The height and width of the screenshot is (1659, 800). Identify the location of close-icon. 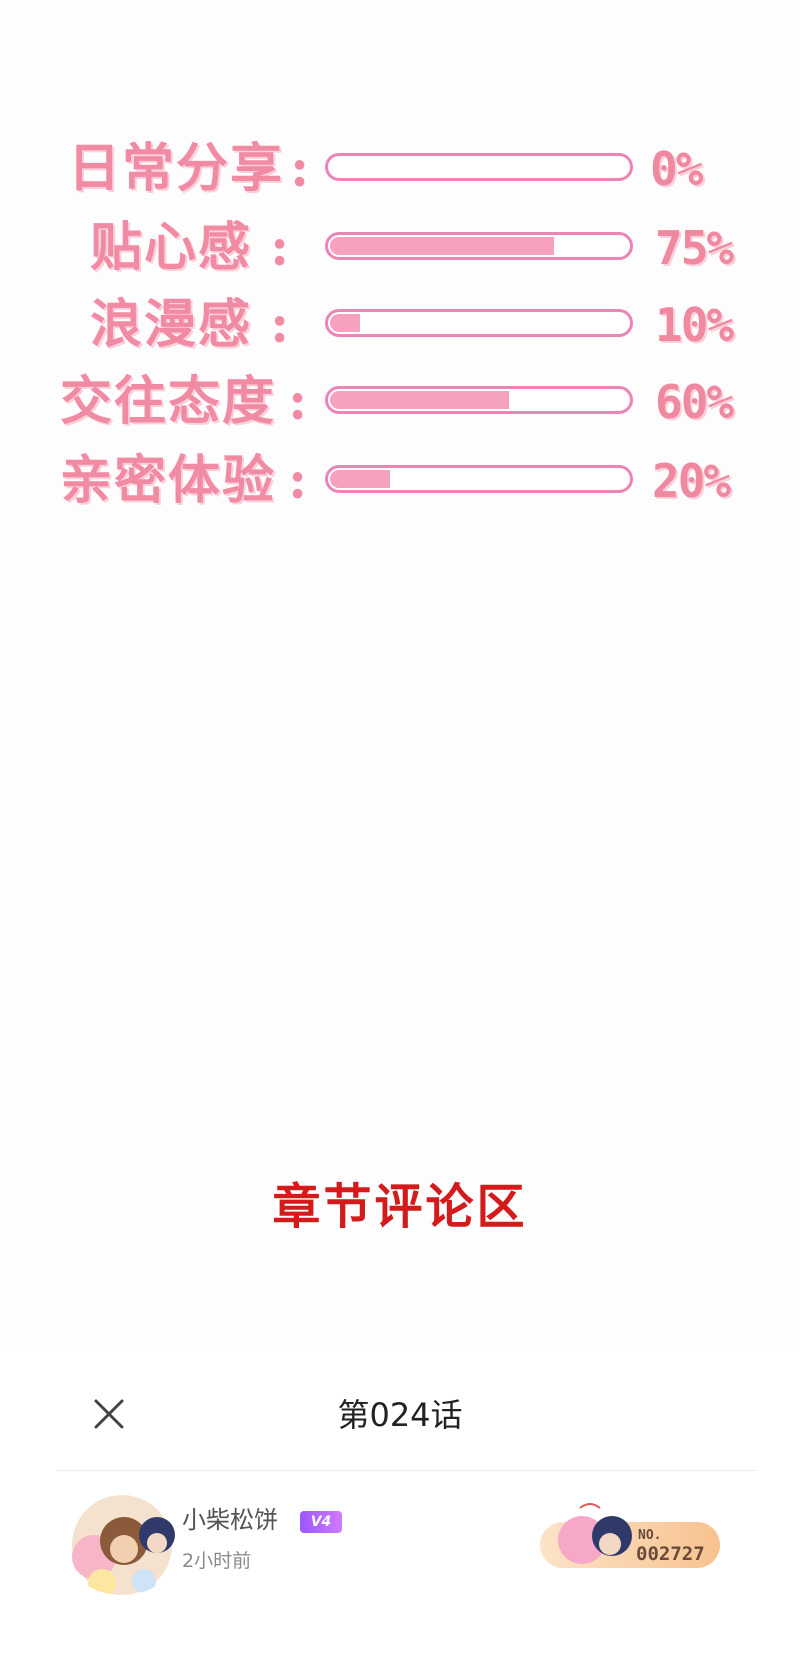
(109, 1414).